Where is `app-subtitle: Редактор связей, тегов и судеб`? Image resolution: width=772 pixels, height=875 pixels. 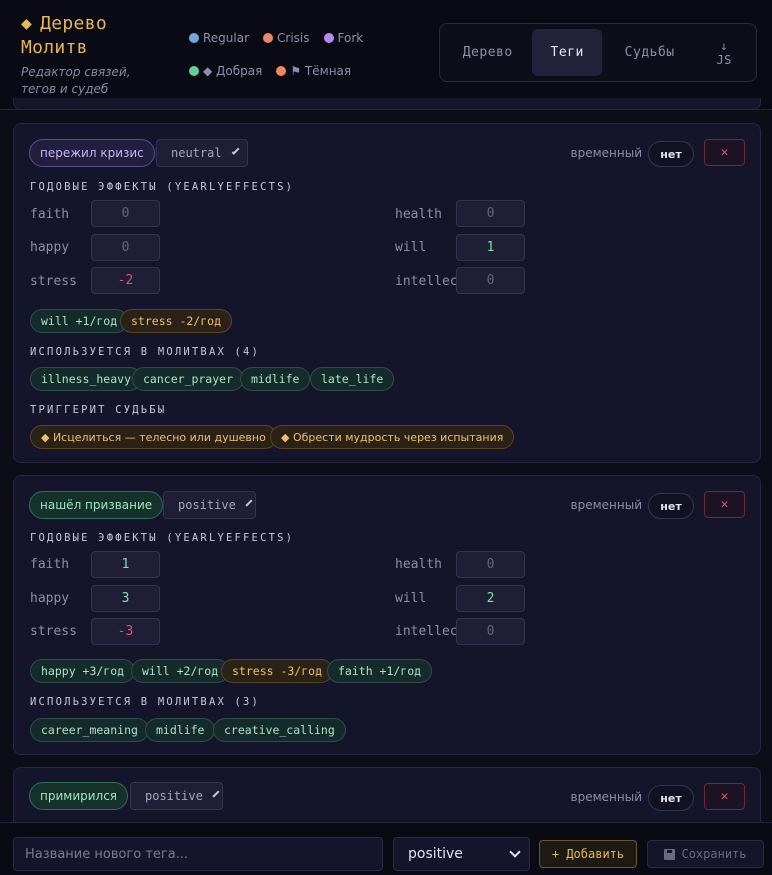
app-subtitle: Редактор связей, тегов и судеб is located at coordinates (76, 80).